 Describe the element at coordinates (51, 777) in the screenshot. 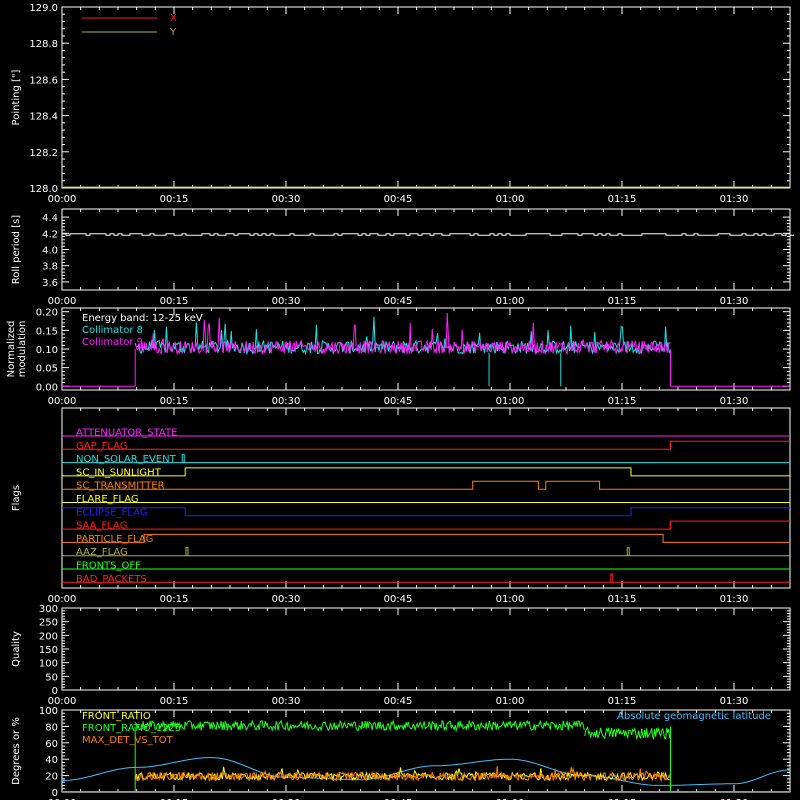

I see `ratios-ytick-label: 20` at that location.